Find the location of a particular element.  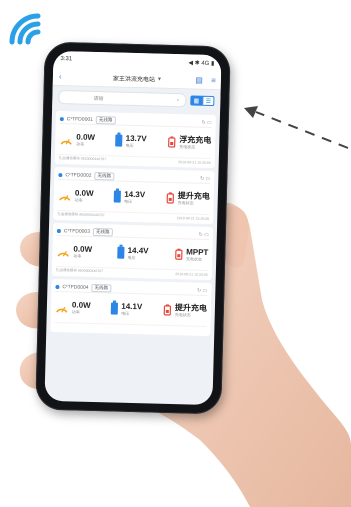

device-metrics: 0.0W 功率 13.7V 电压 浮充充电 充电状态 is located at coordinates (135, 141).